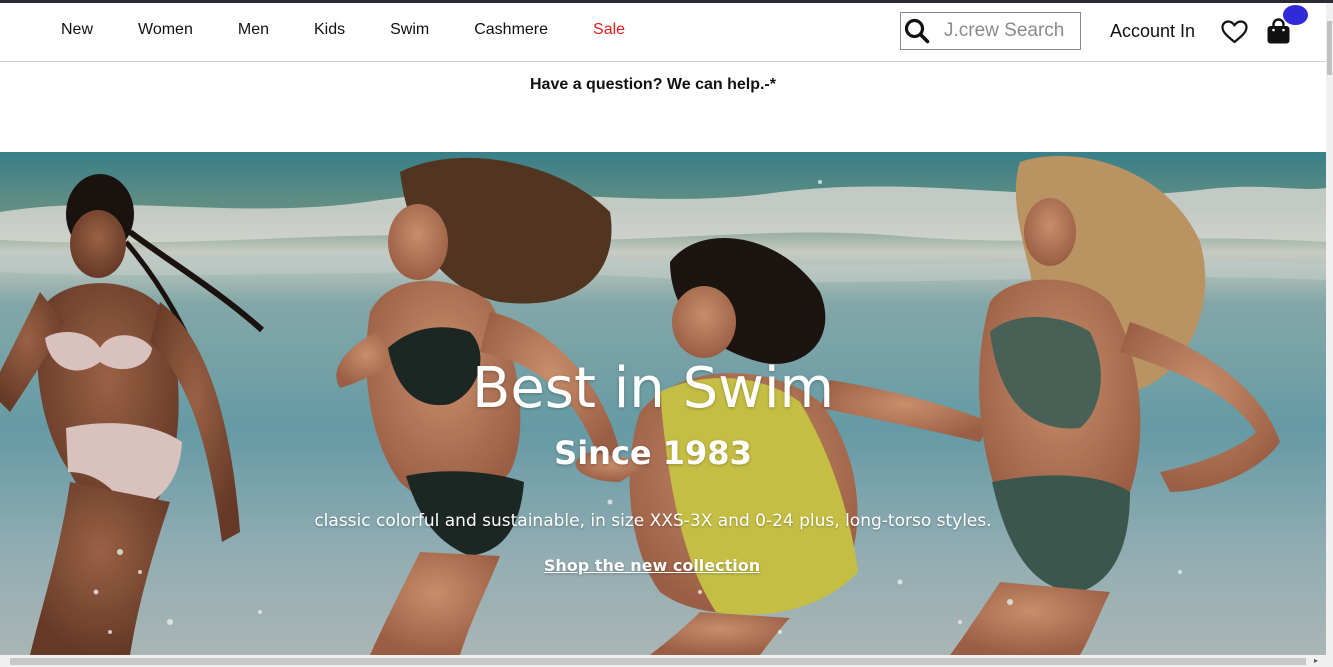 The width and height of the screenshot is (1333, 667). What do you see at coordinates (653, 85) in the screenshot?
I see `help-banner: Have a question? We can help.-*` at bounding box center [653, 85].